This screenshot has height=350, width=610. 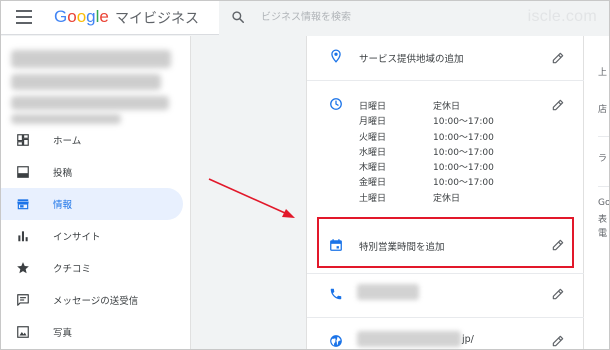 What do you see at coordinates (157, 19) in the screenshot?
I see `product-name: マイビジネス` at bounding box center [157, 19].